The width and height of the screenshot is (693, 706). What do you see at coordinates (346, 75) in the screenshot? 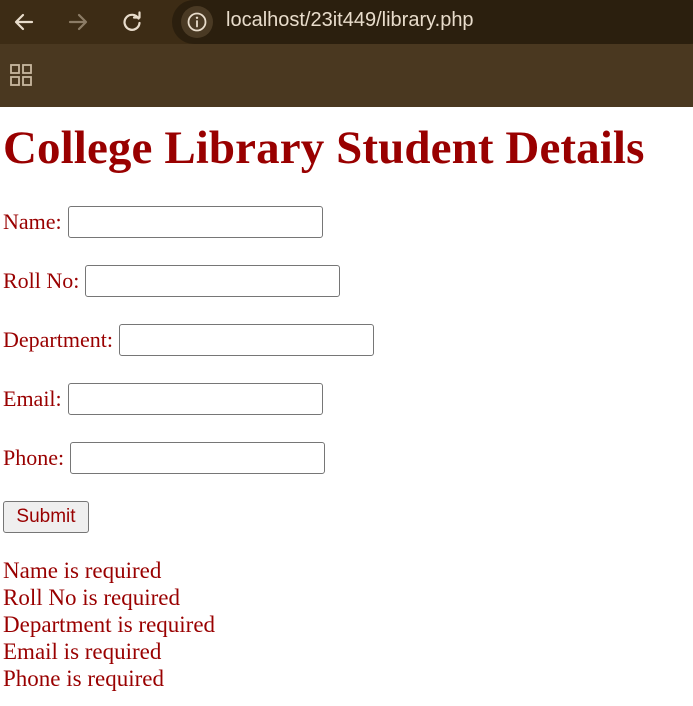
I see `bookmark-bar` at bounding box center [346, 75].